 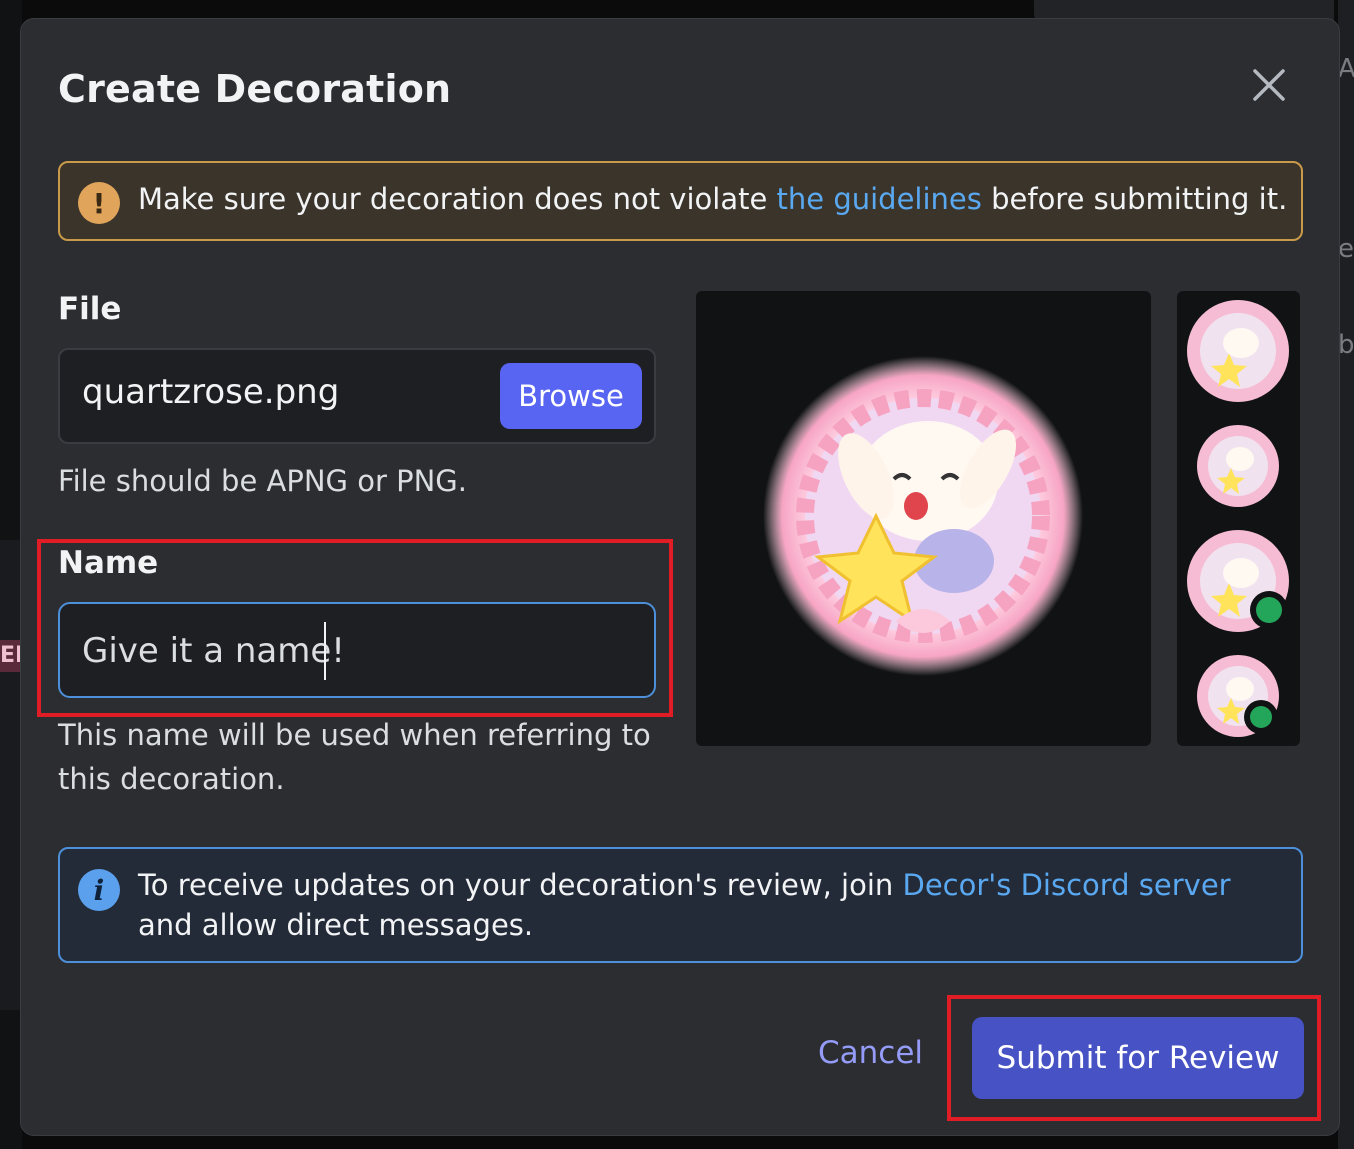 I want to click on cancel-button: Cancel, so click(x=870, y=1053).